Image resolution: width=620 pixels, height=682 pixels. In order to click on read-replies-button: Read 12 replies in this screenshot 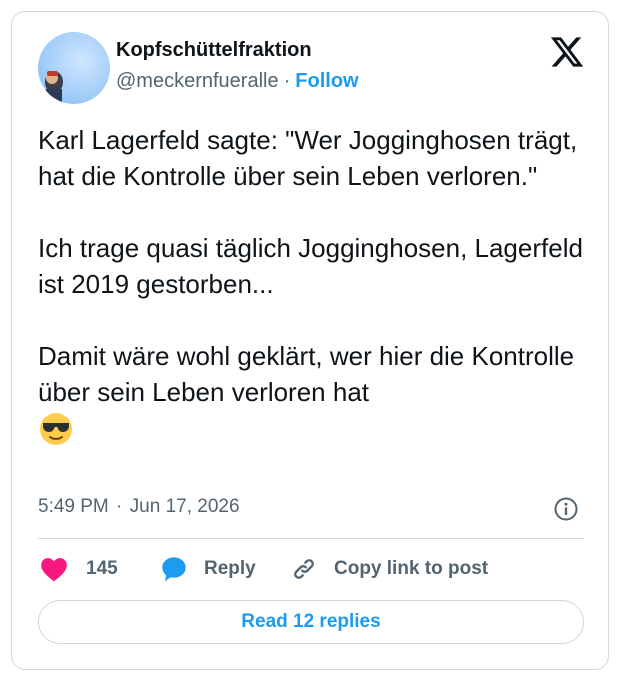, I will do `click(311, 622)`.